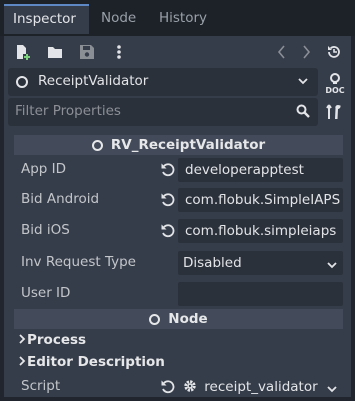 This screenshot has width=355, height=401. I want to click on tools-icon, so click(334, 114).